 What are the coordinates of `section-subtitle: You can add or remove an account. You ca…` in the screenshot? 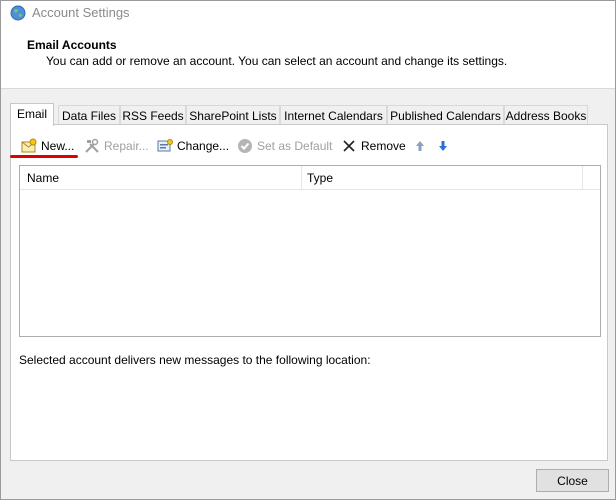 It's located at (277, 61).